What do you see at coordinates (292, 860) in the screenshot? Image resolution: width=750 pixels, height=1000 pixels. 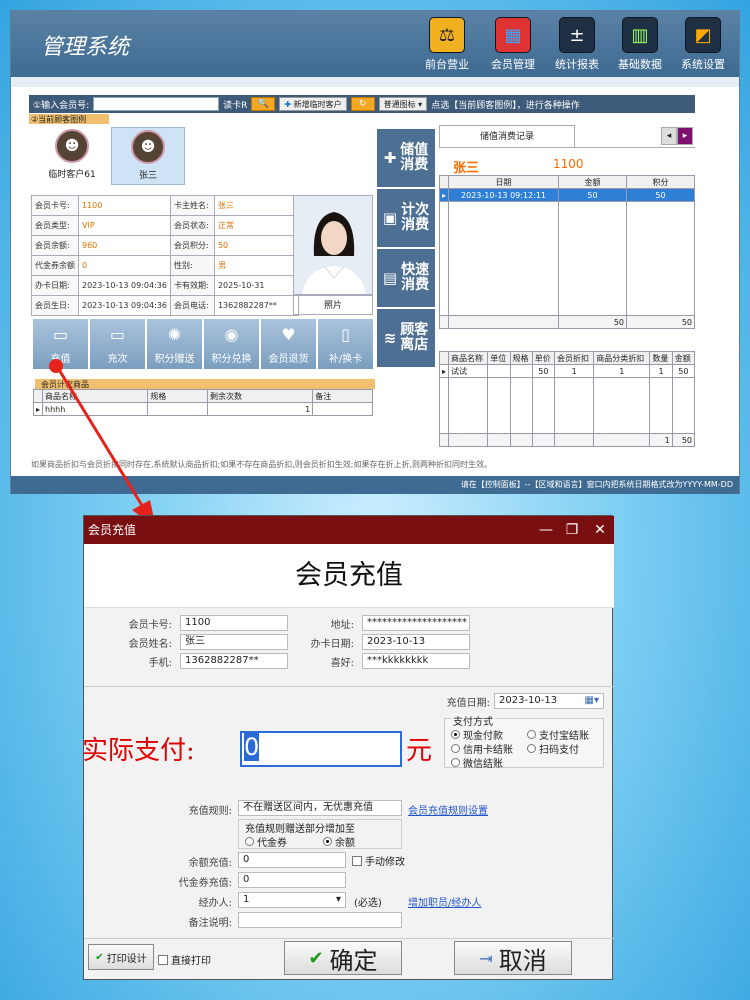 I see `balance-recharge-input: 0` at bounding box center [292, 860].